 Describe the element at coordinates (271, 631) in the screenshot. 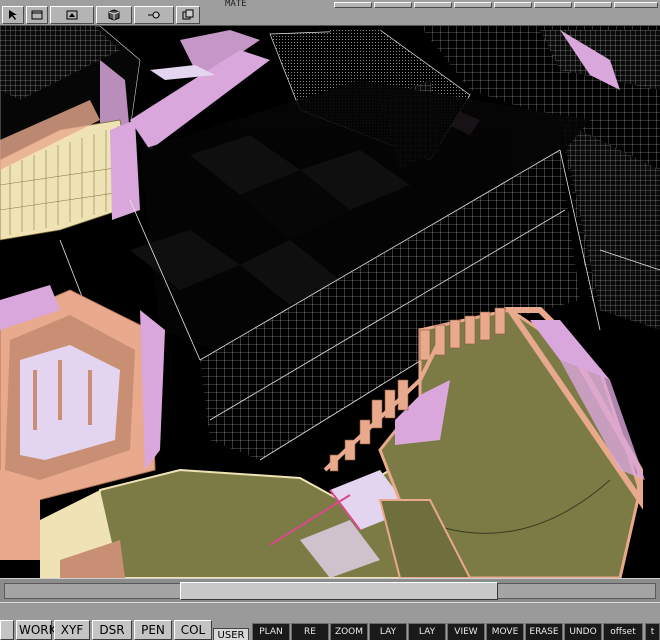

I see `plan-button: PLAN` at that location.